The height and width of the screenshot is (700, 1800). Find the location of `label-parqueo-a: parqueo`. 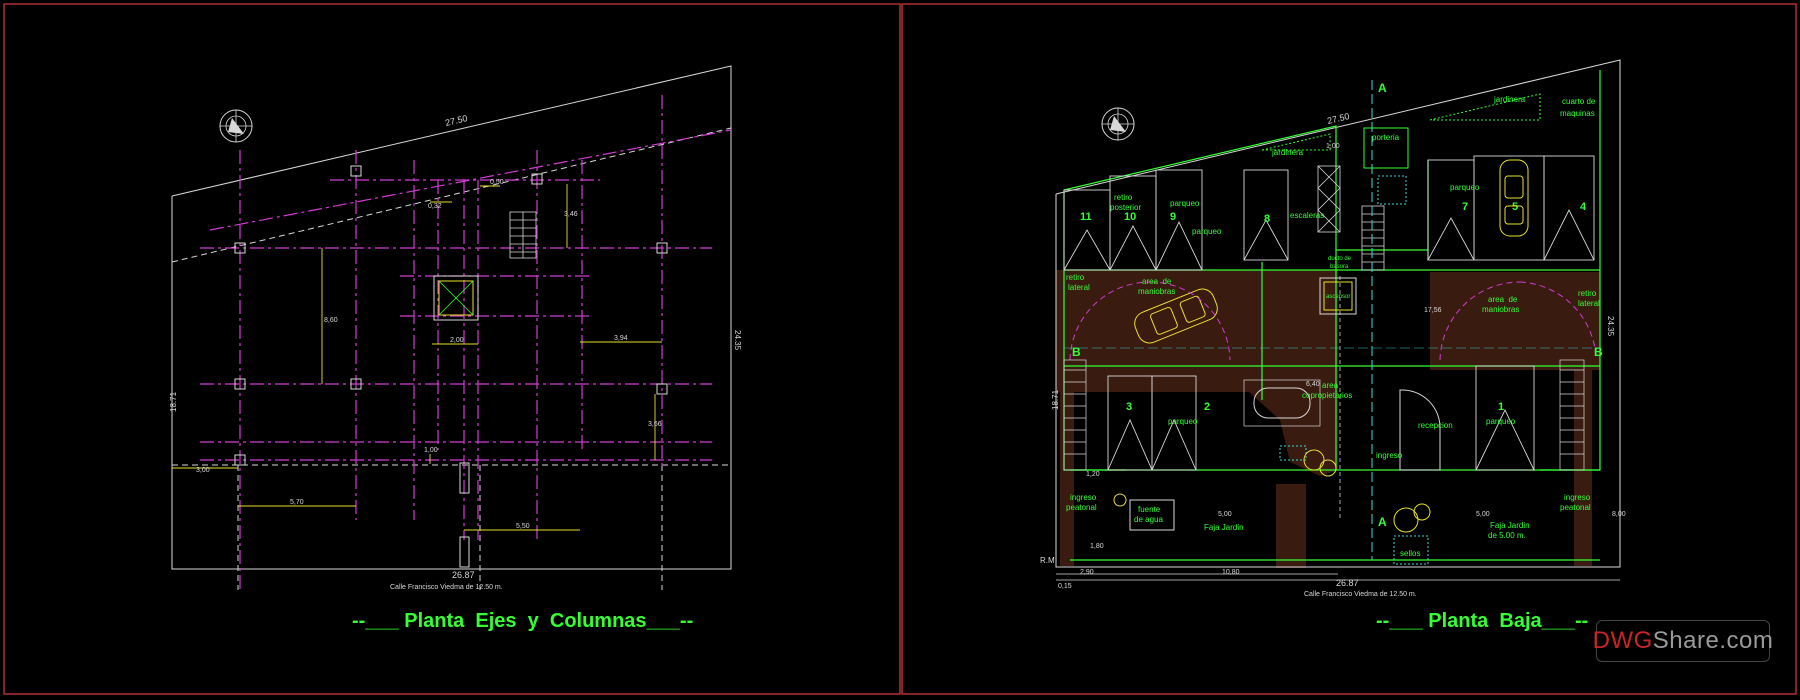

label-parqueo-a: parqueo is located at coordinates (1185, 203).